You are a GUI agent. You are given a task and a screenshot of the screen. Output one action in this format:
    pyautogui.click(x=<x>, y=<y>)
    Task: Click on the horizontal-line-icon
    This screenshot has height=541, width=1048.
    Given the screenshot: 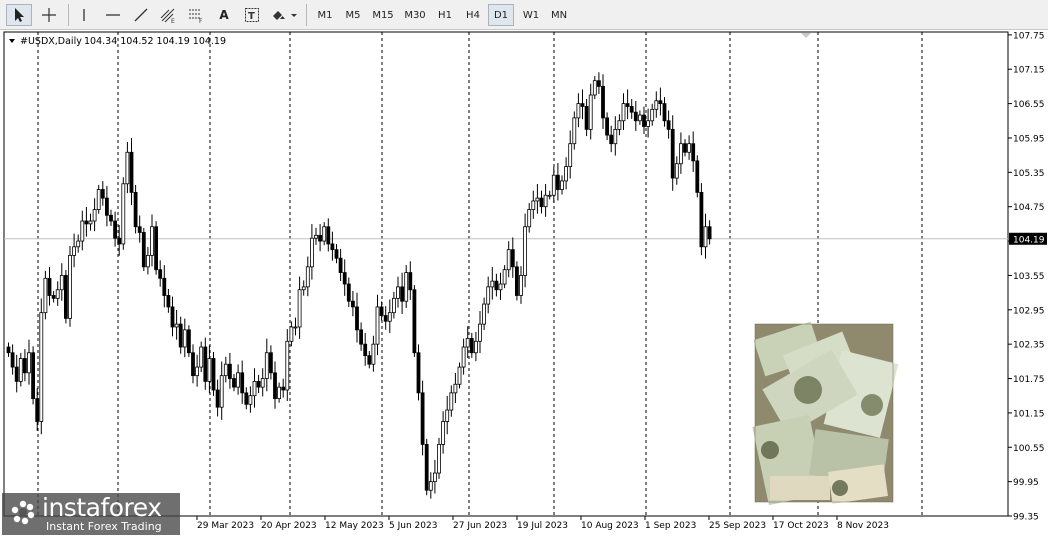 What is the action you would take?
    pyautogui.click(x=113, y=15)
    